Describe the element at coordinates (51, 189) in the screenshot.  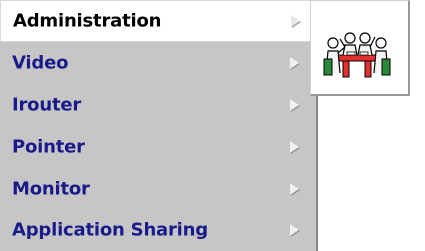
I see `menu-item-label: Monitor` at that location.